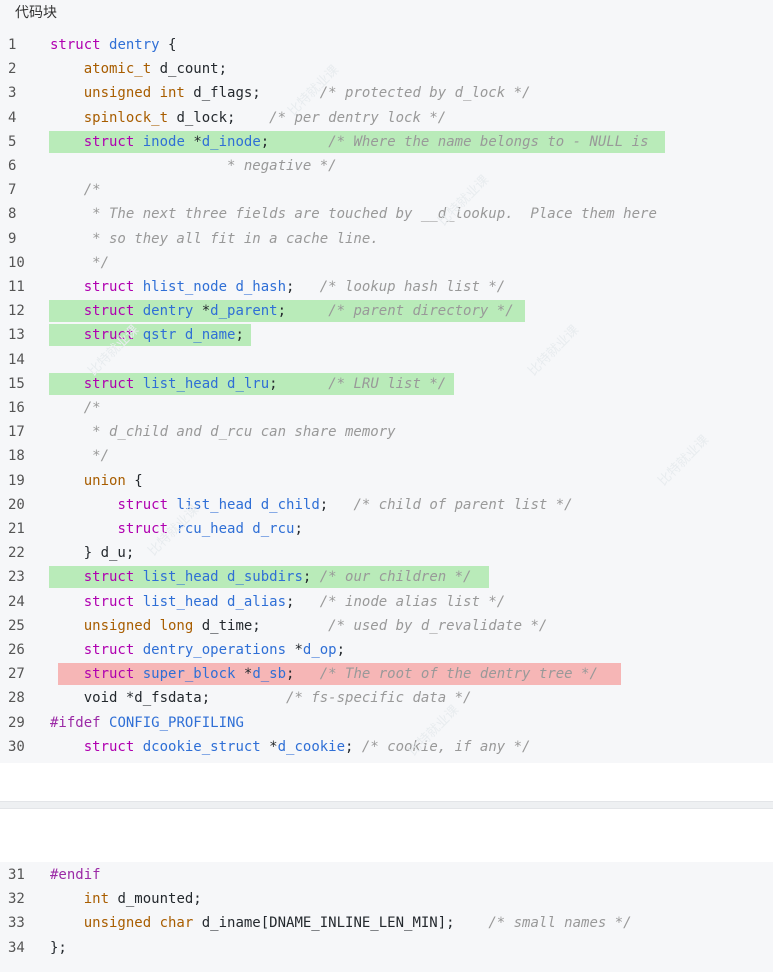 This screenshot has width=773, height=972. I want to click on code-token: */, so click(80, 456).